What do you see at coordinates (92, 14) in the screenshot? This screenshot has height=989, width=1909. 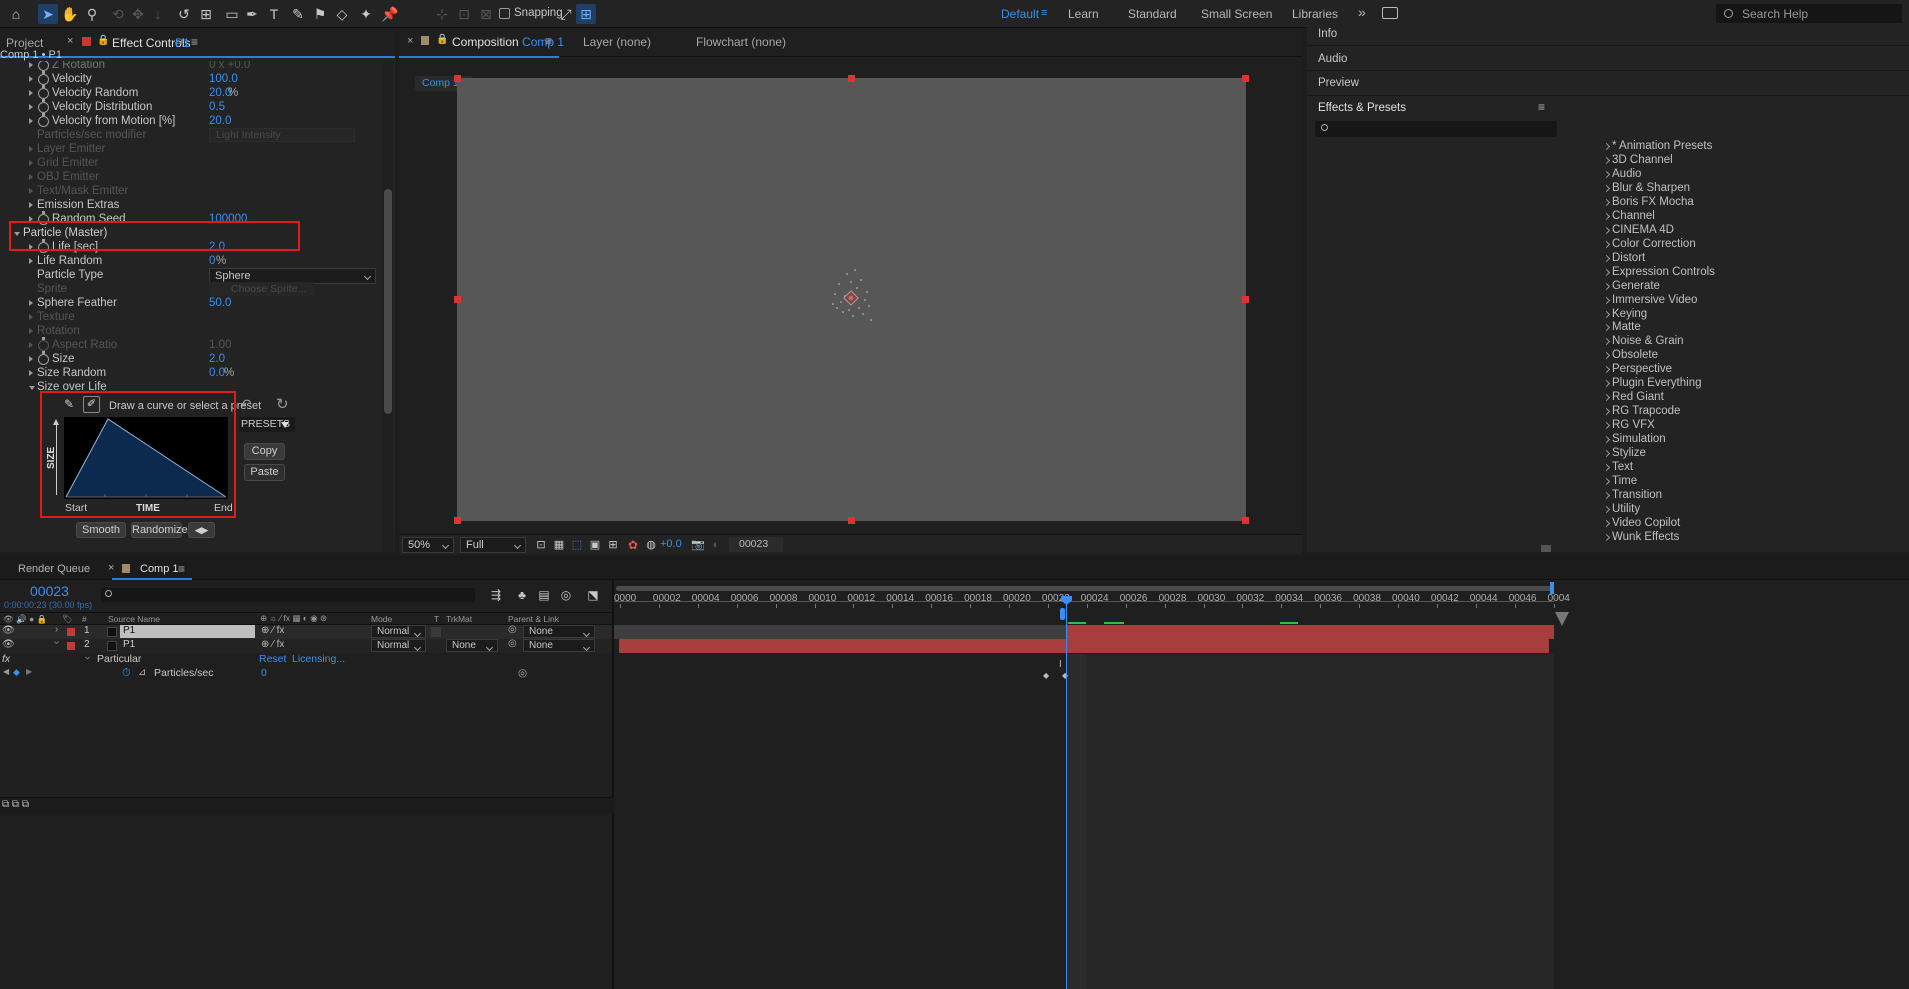 I see `zoom-tool-icon: ⚲` at bounding box center [92, 14].